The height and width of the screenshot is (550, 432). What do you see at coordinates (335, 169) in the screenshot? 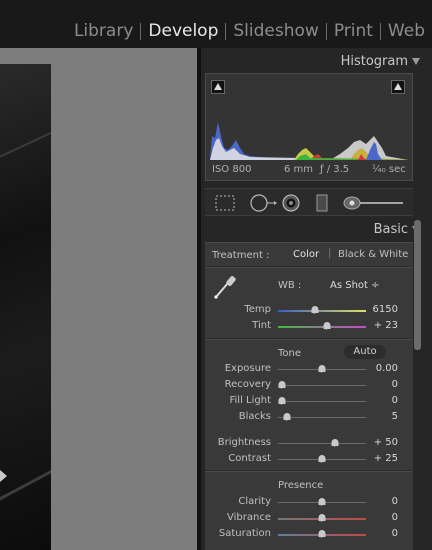
I see `exif-aperture: ƒ / 3.5` at bounding box center [335, 169].